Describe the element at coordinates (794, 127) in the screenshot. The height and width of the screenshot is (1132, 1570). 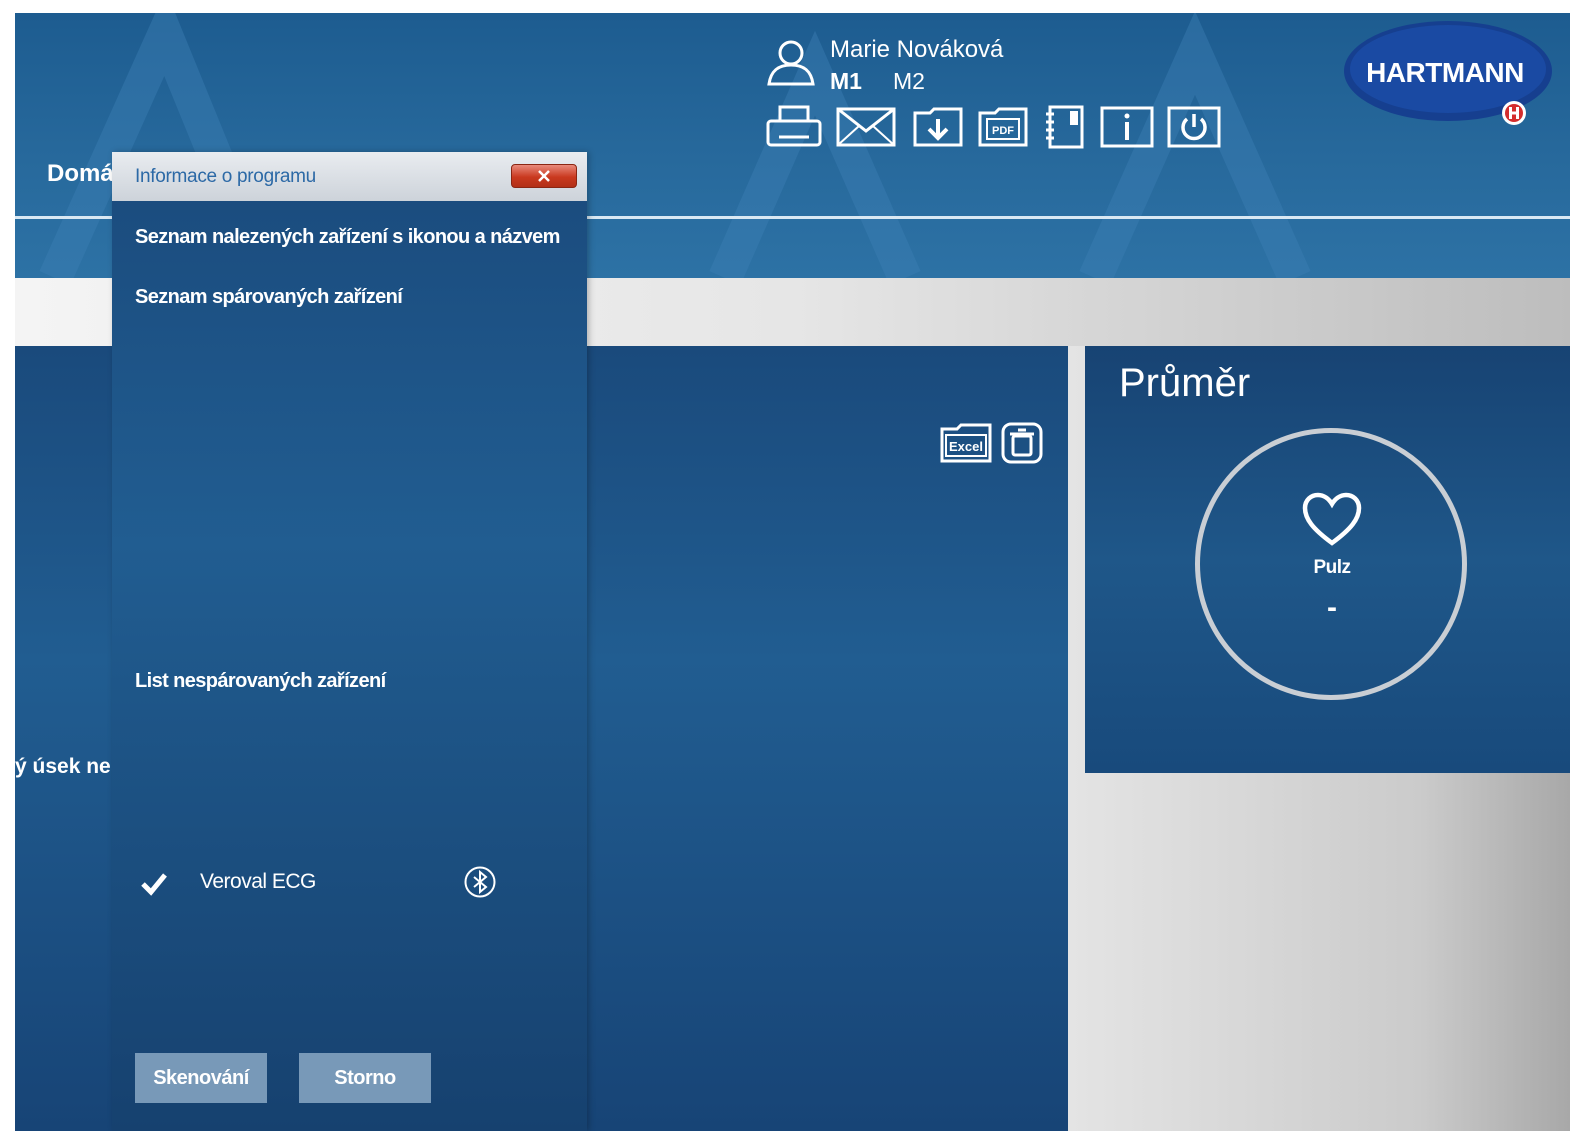
I see `printer-icon` at that location.